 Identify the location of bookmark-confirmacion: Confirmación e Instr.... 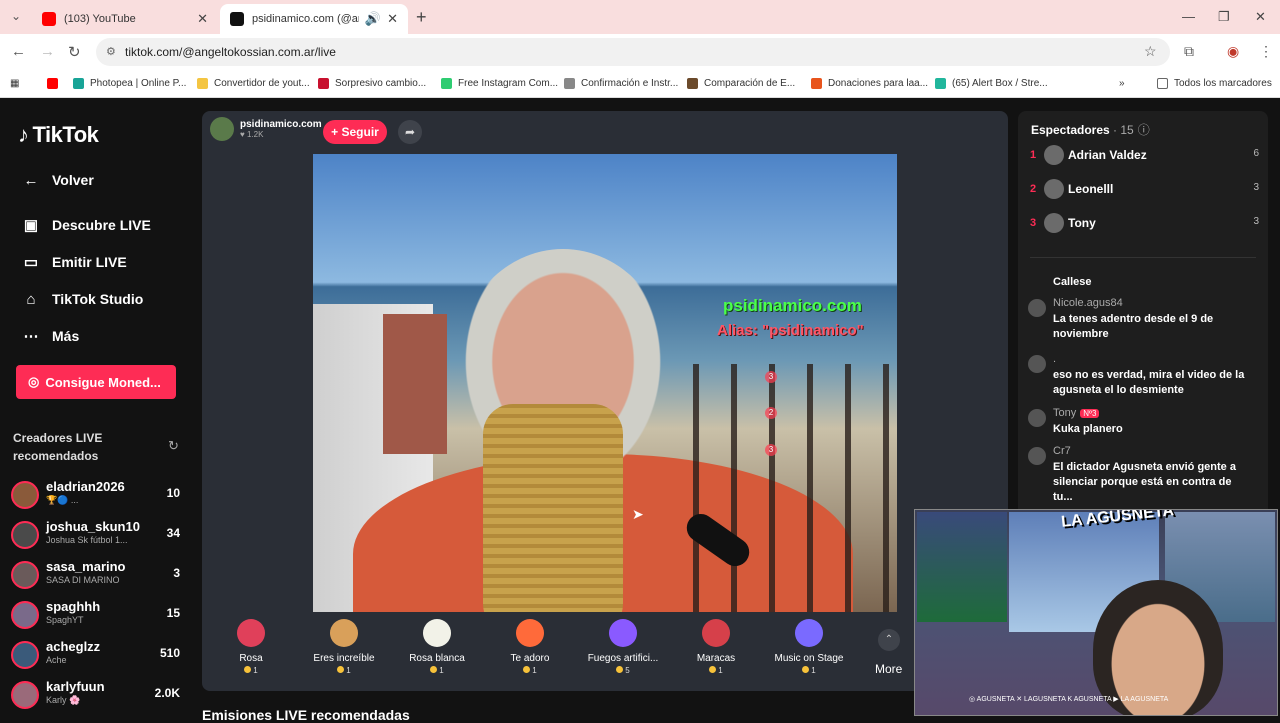
(621, 83).